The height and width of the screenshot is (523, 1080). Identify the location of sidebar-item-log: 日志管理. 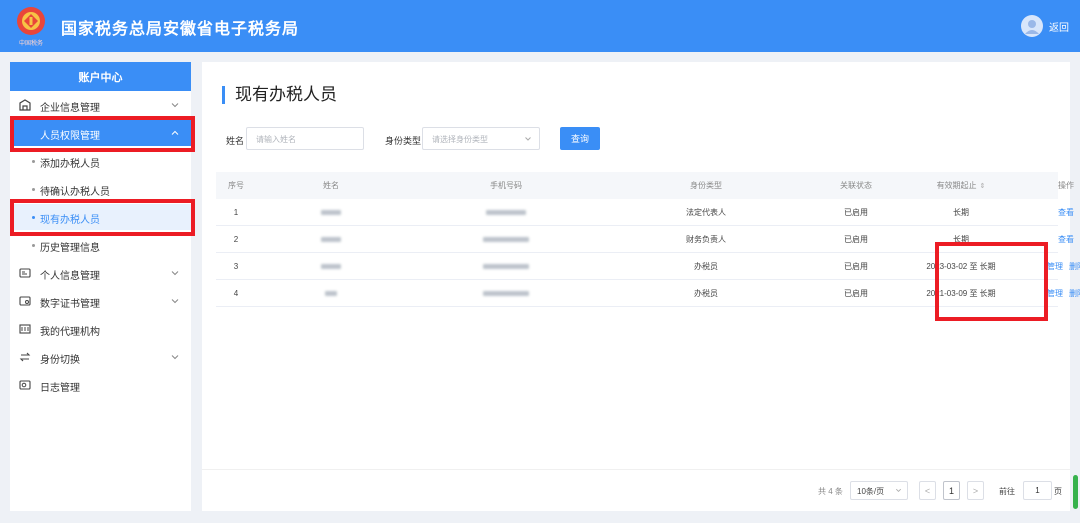
(100, 385).